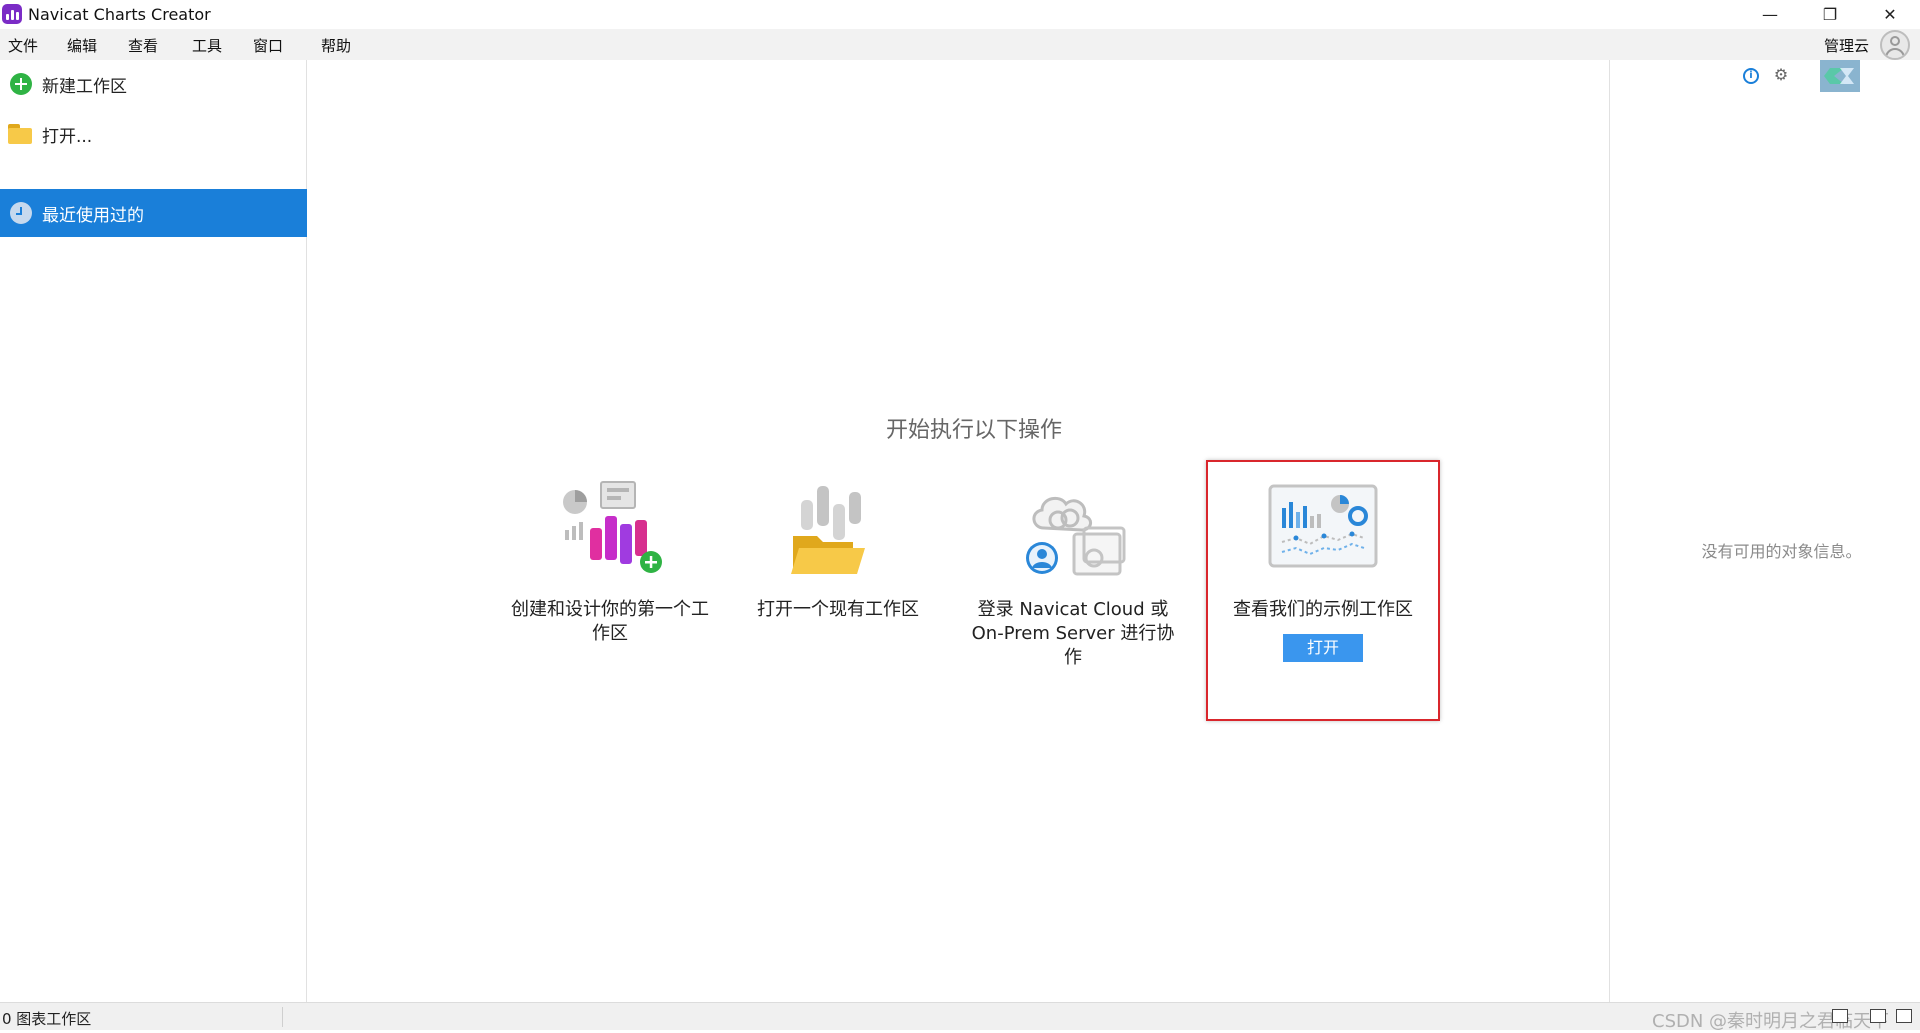 The height and width of the screenshot is (1033, 1920). What do you see at coordinates (1840, 76) in the screenshot?
I see `cloud-badge-icon` at bounding box center [1840, 76].